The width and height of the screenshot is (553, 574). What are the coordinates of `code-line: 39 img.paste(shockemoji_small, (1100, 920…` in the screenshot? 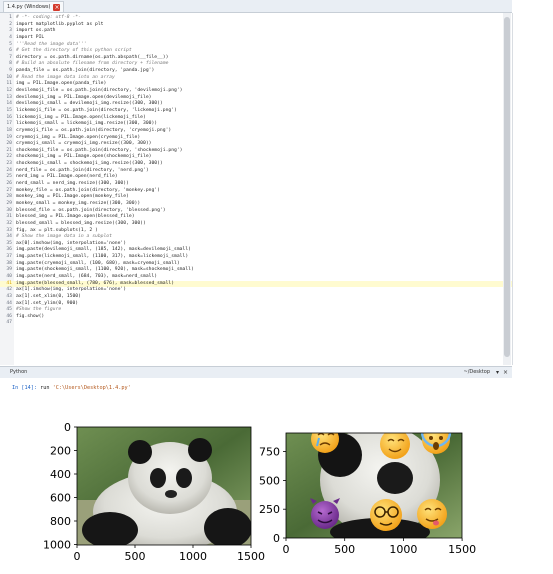 It's located at (256, 270).